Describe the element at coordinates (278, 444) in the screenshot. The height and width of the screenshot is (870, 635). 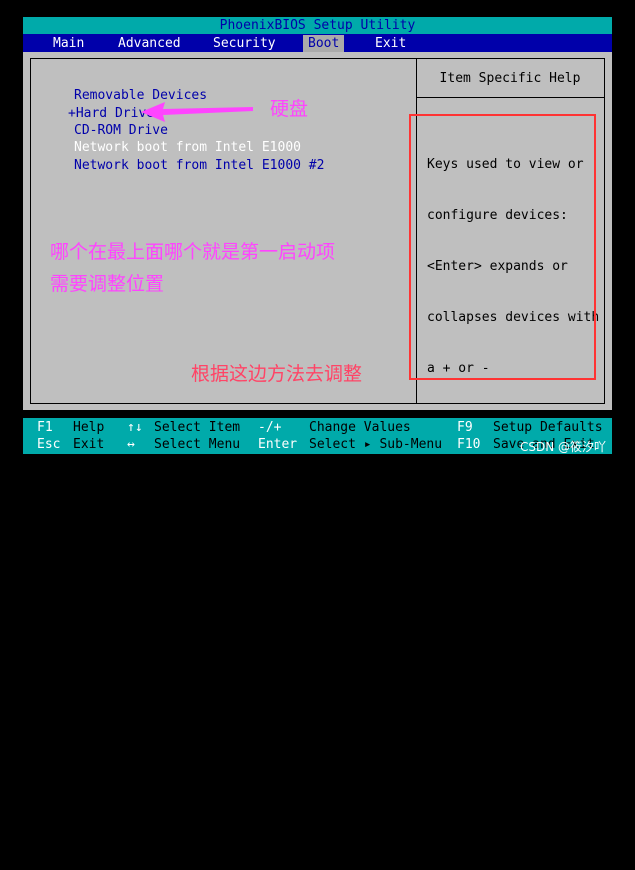
I see `key-enter: Enter` at that location.